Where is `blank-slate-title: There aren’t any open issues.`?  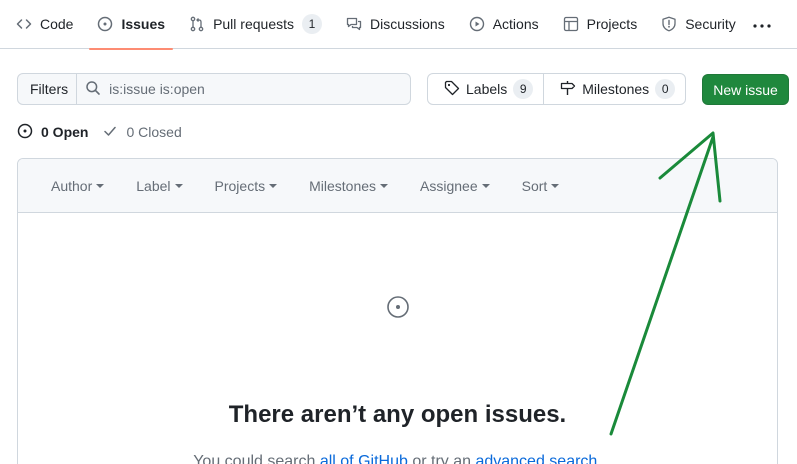 blank-slate-title: There aren’t any open issues. is located at coordinates (397, 414).